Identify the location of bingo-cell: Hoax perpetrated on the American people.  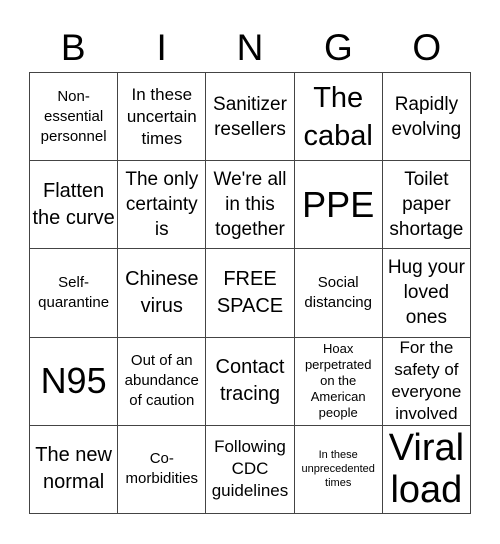
(338, 381).